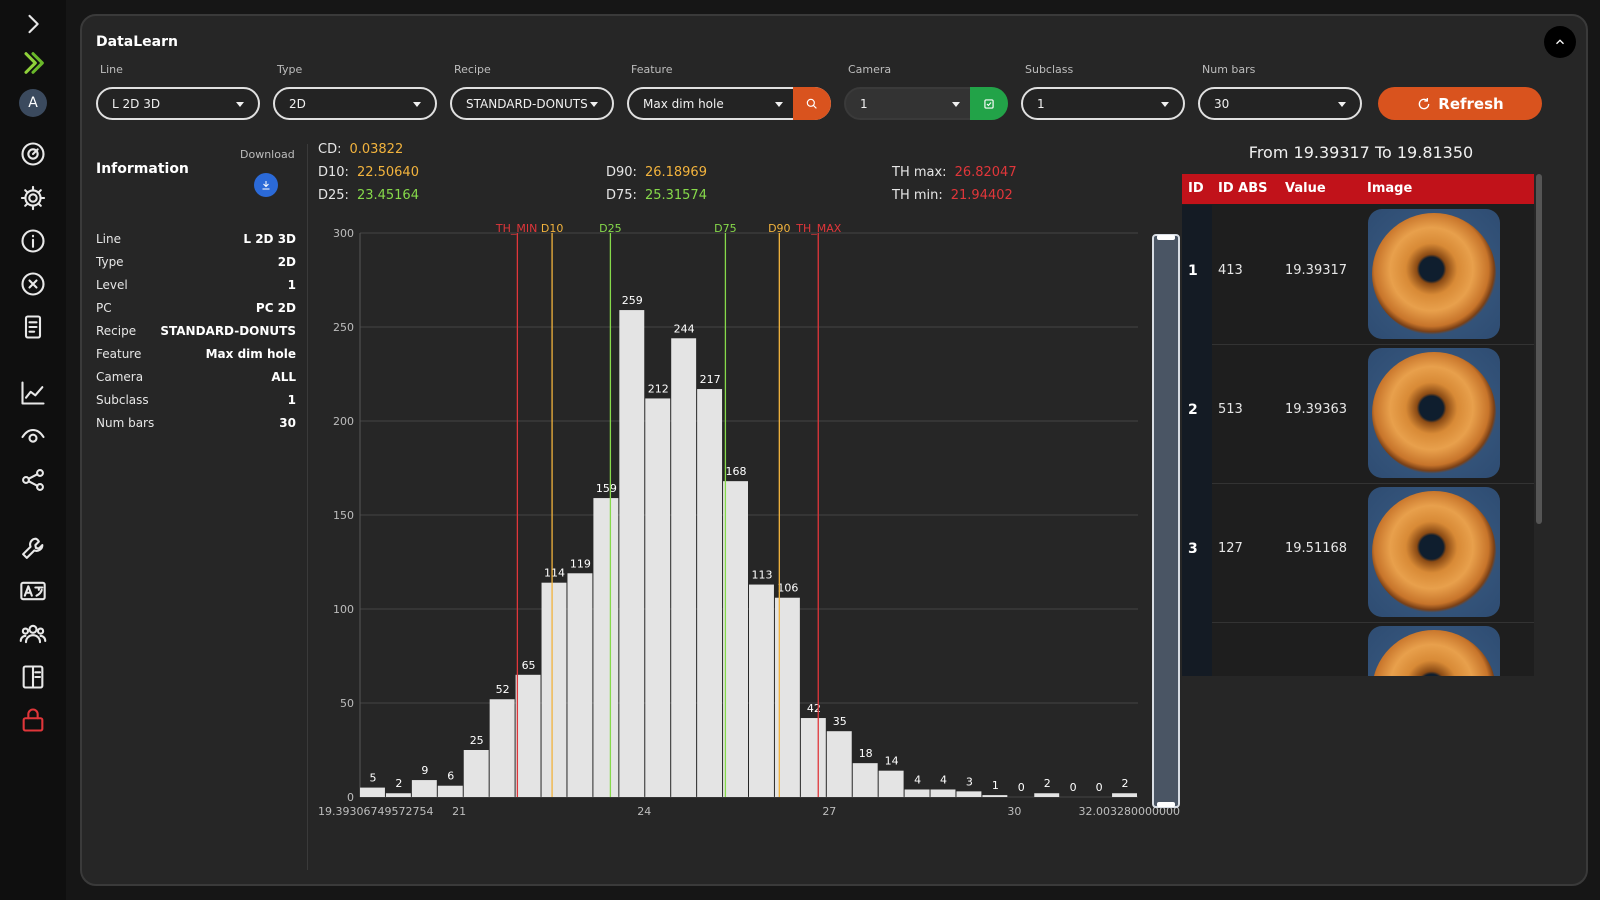 This screenshot has width=1600, height=900. What do you see at coordinates (989, 103) in the screenshot?
I see `camera-confirm-button` at bounding box center [989, 103].